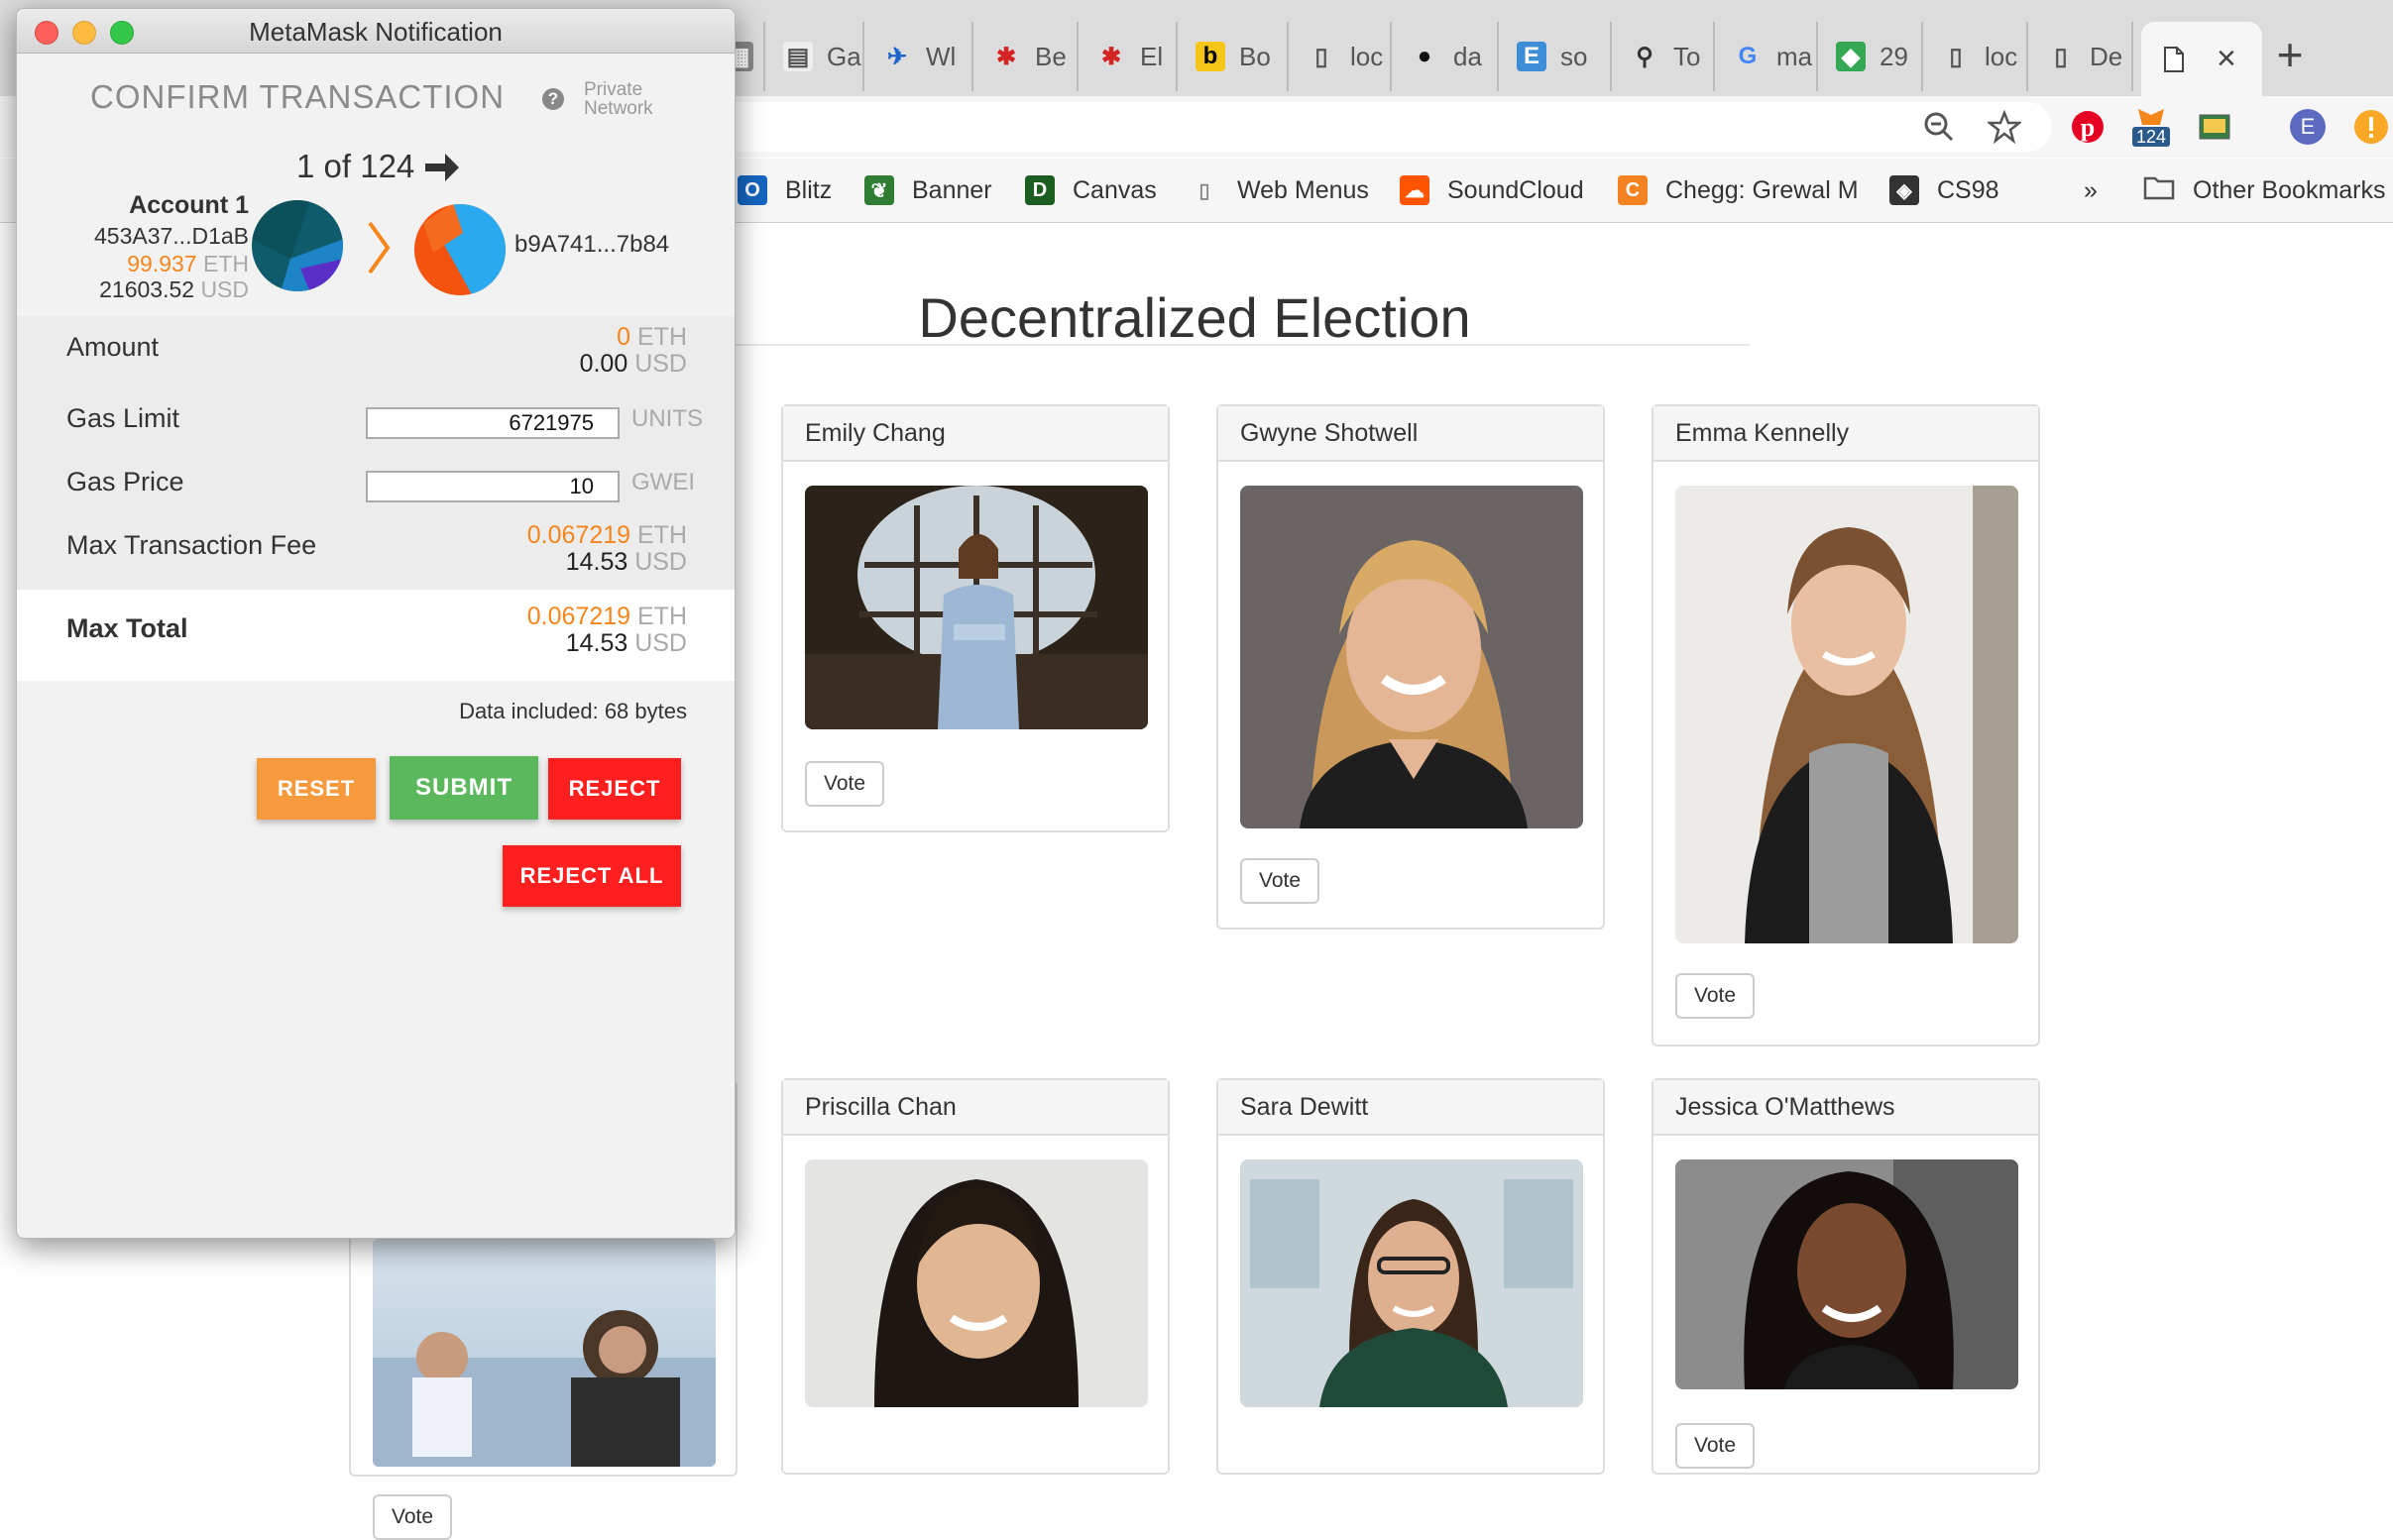 This screenshot has width=2393, height=1540. Describe the element at coordinates (1851, 56) in the screenshot. I see `maps-icon: ◆` at that location.